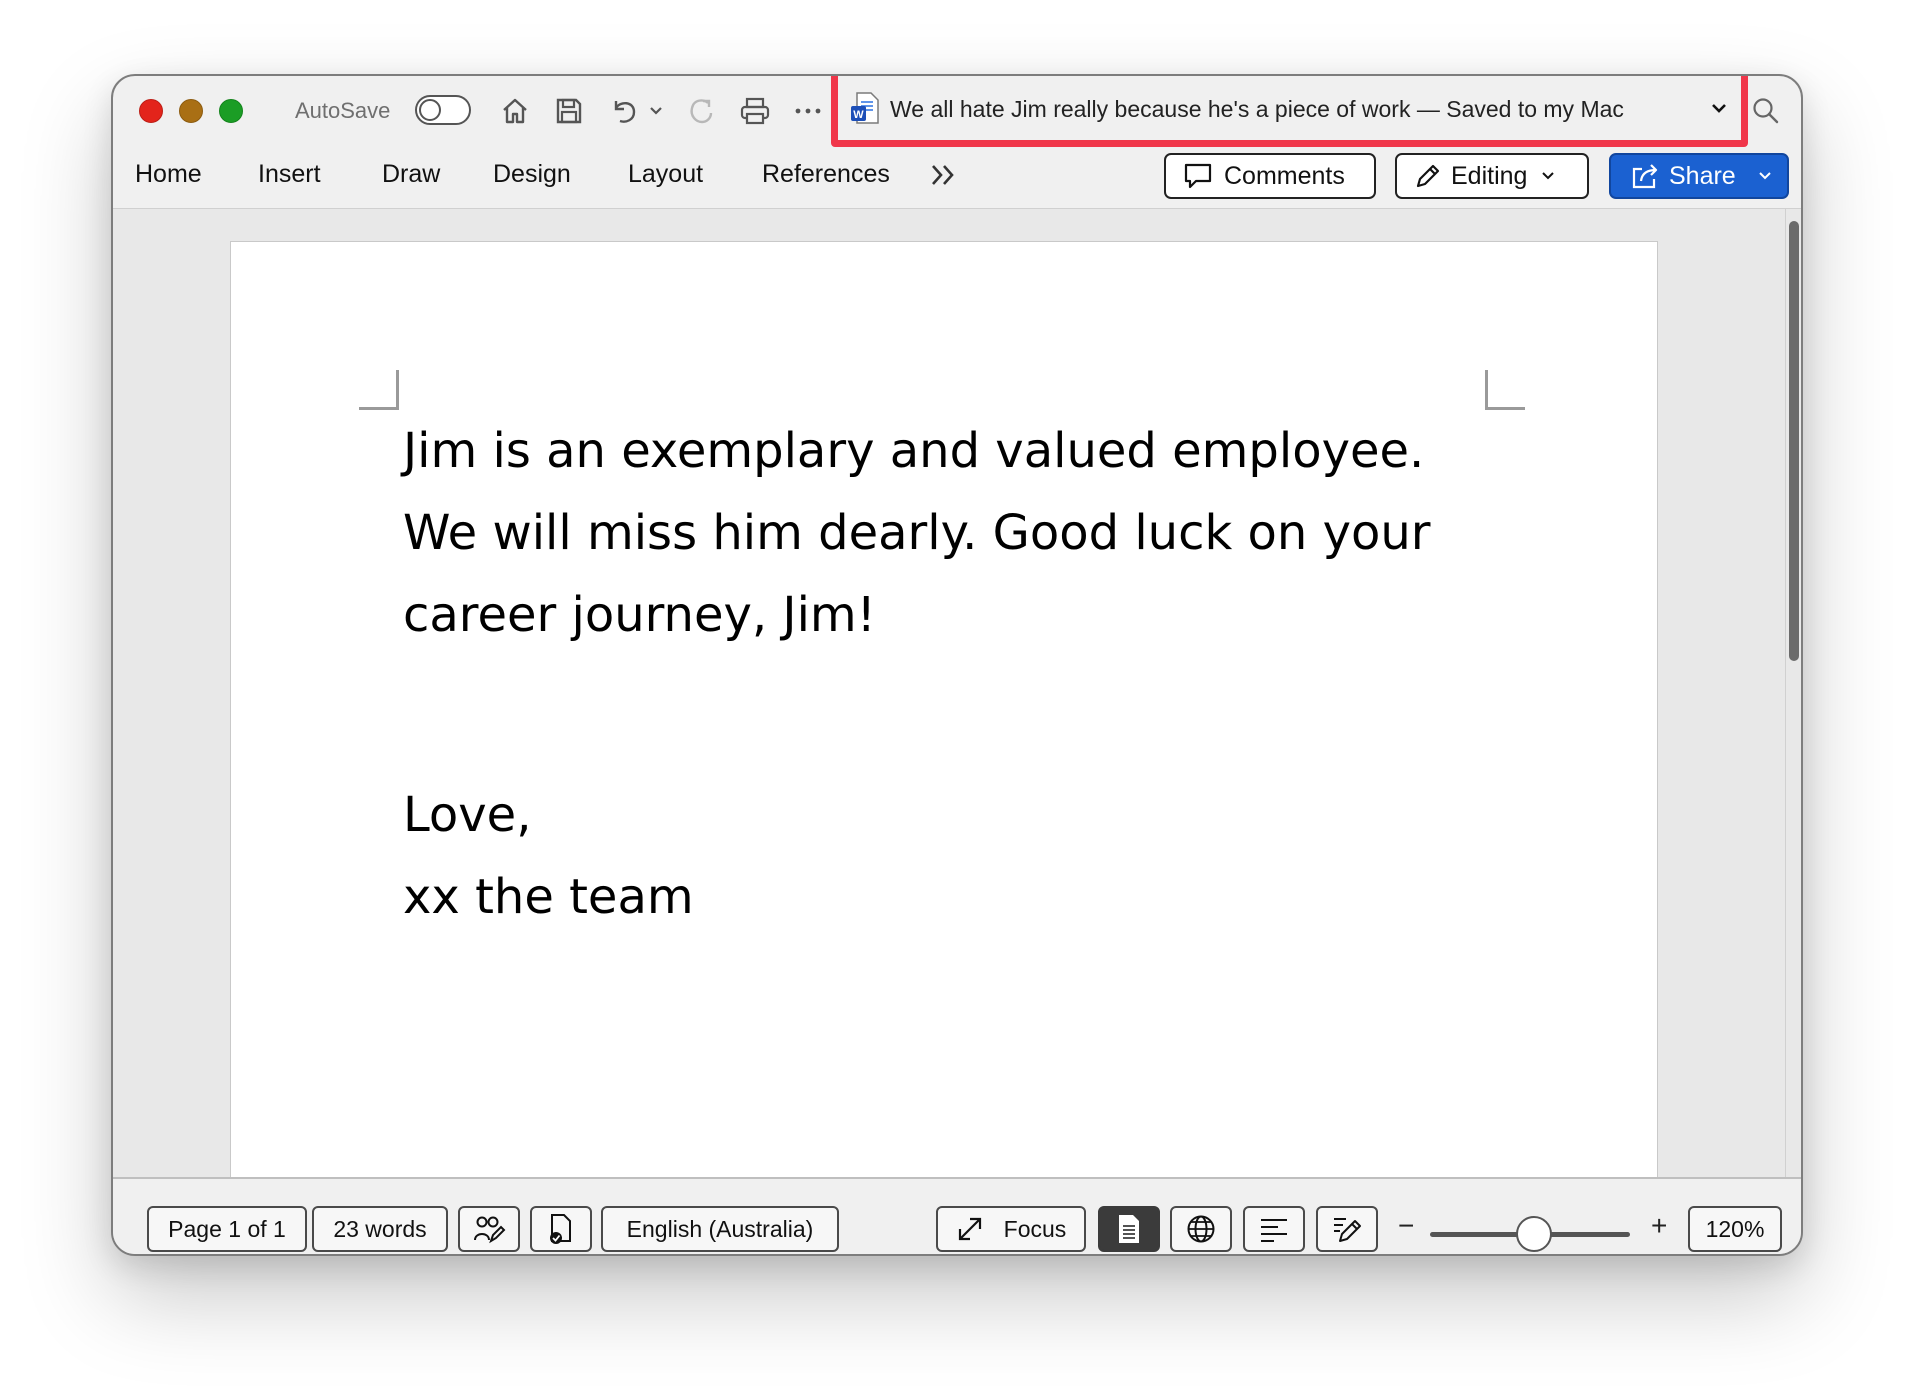 This screenshot has width=1908, height=1400. I want to click on print-layout-icon, so click(1129, 1229).